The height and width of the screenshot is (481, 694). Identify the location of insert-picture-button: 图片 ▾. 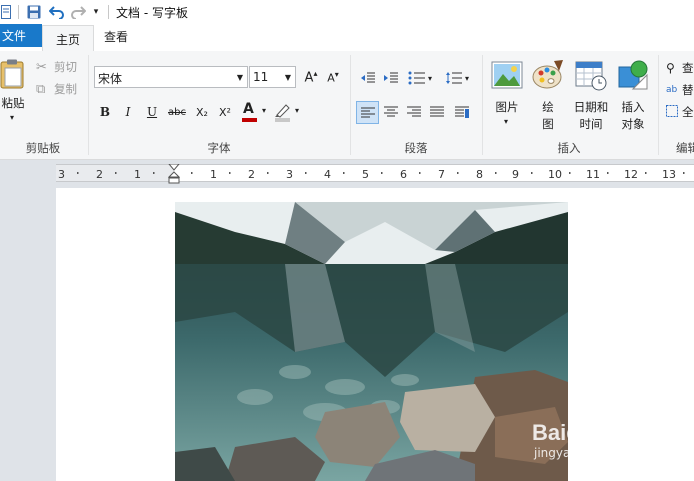
(507, 96).